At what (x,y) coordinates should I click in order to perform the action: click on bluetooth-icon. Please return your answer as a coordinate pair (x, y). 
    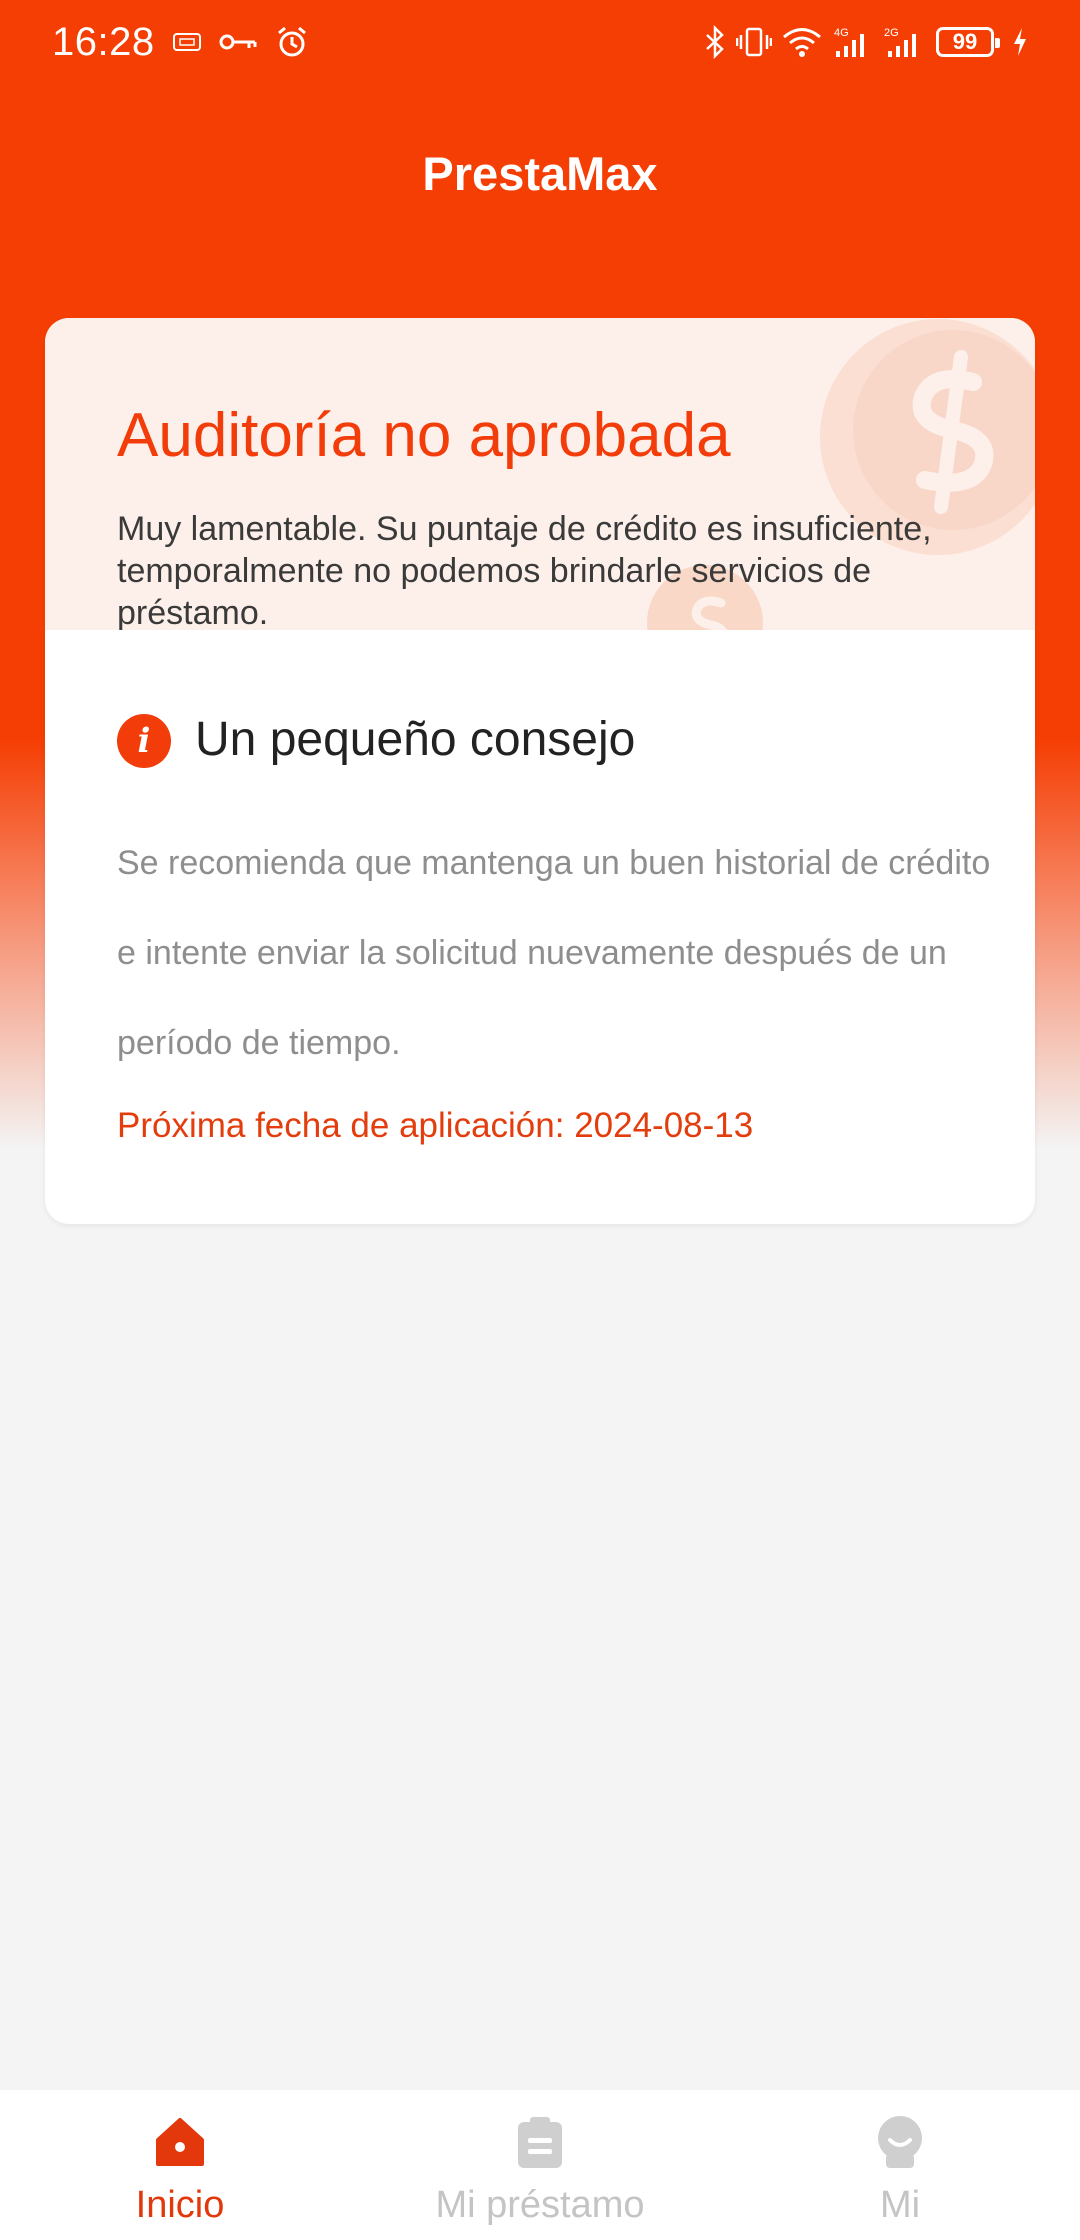
    Looking at the image, I should click on (715, 42).